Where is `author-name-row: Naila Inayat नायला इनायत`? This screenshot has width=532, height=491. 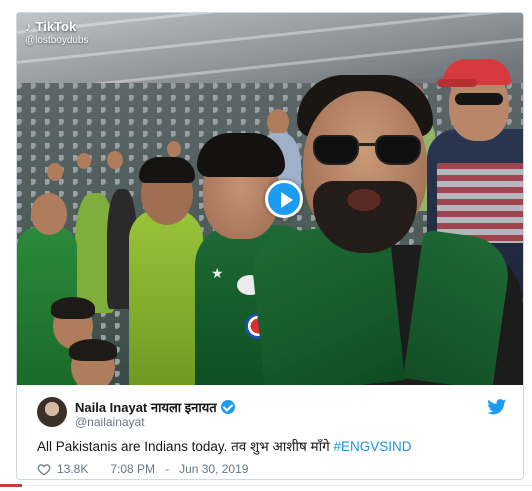 author-name-row: Naila Inayat नायला इनायत is located at coordinates (155, 407).